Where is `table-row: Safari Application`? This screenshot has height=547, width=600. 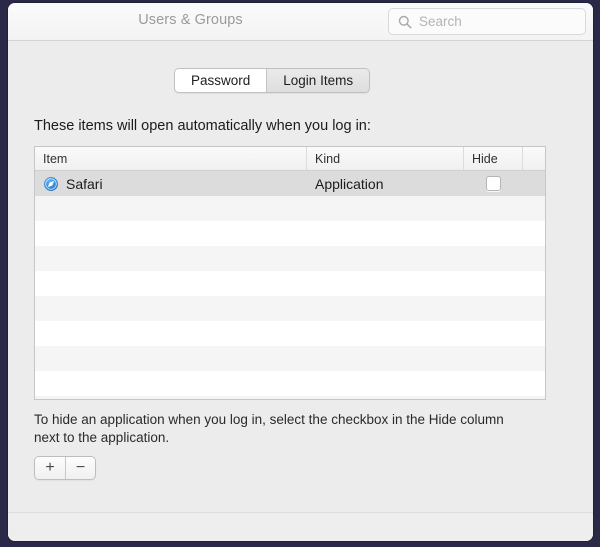
table-row: Safari Application is located at coordinates (290, 183).